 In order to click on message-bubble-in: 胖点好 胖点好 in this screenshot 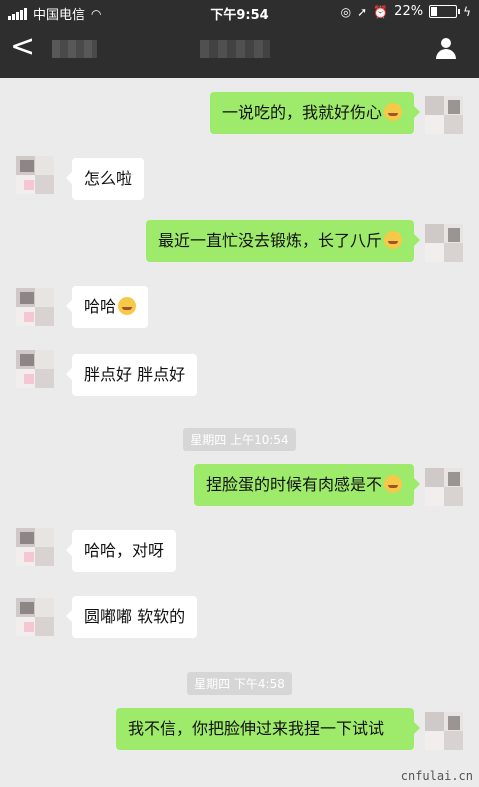, I will do `click(131, 375)`.